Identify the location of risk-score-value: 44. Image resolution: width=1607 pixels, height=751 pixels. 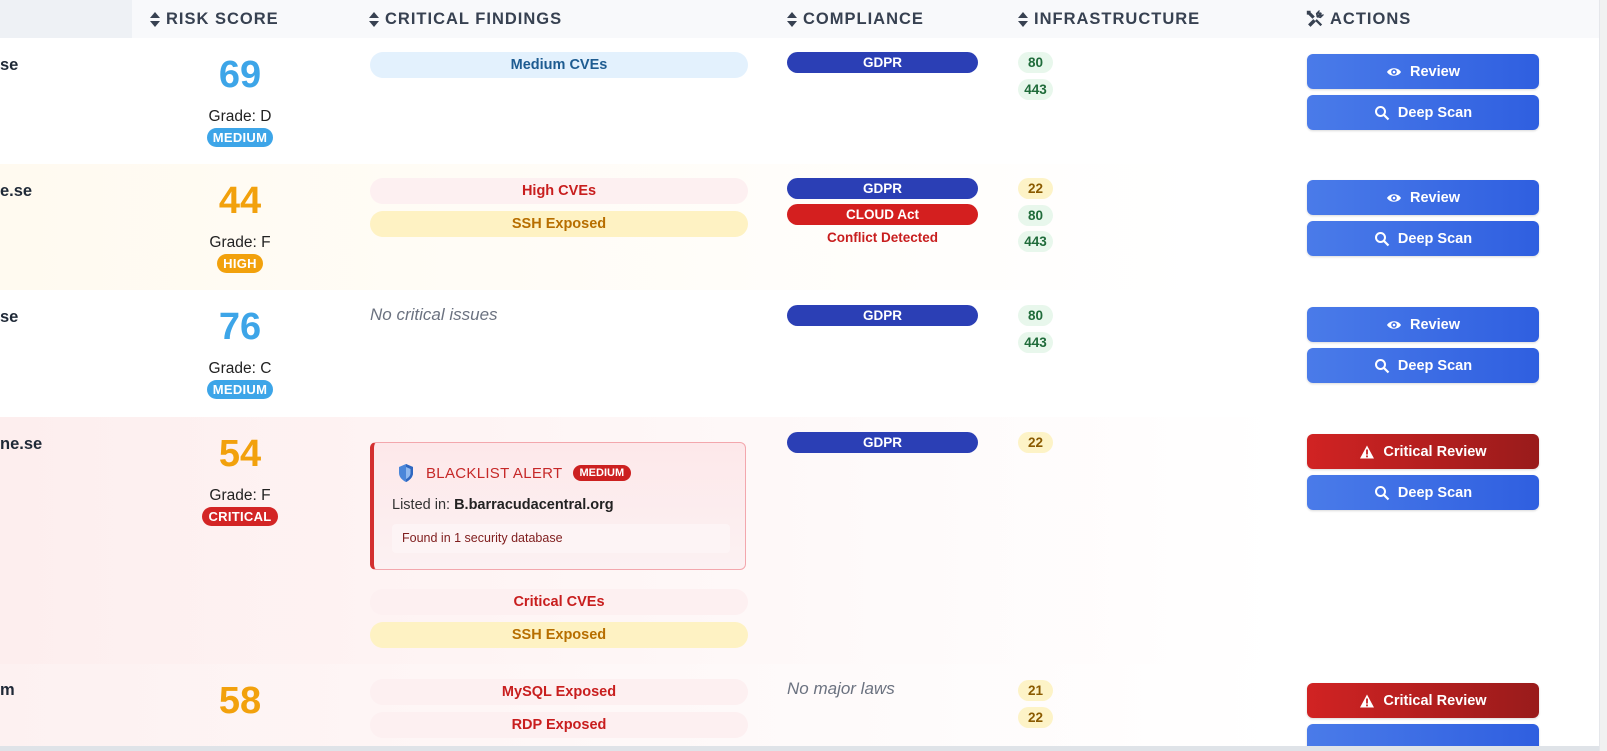
(240, 201).